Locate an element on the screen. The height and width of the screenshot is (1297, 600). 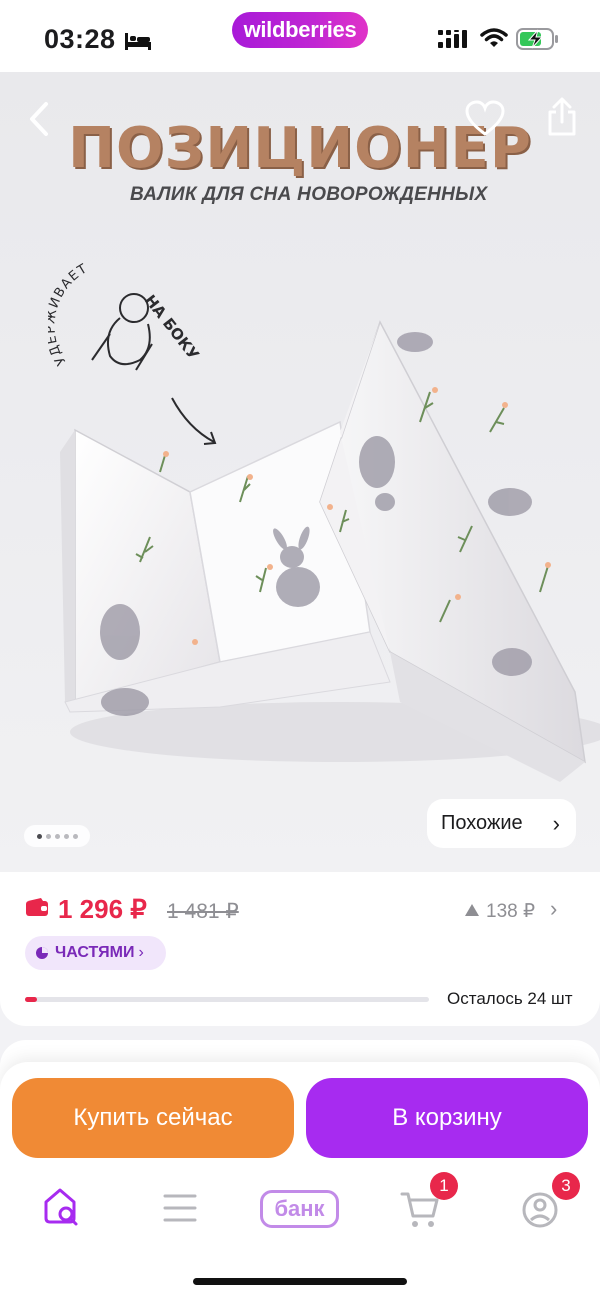
heart-icon is located at coordinates (485, 119).